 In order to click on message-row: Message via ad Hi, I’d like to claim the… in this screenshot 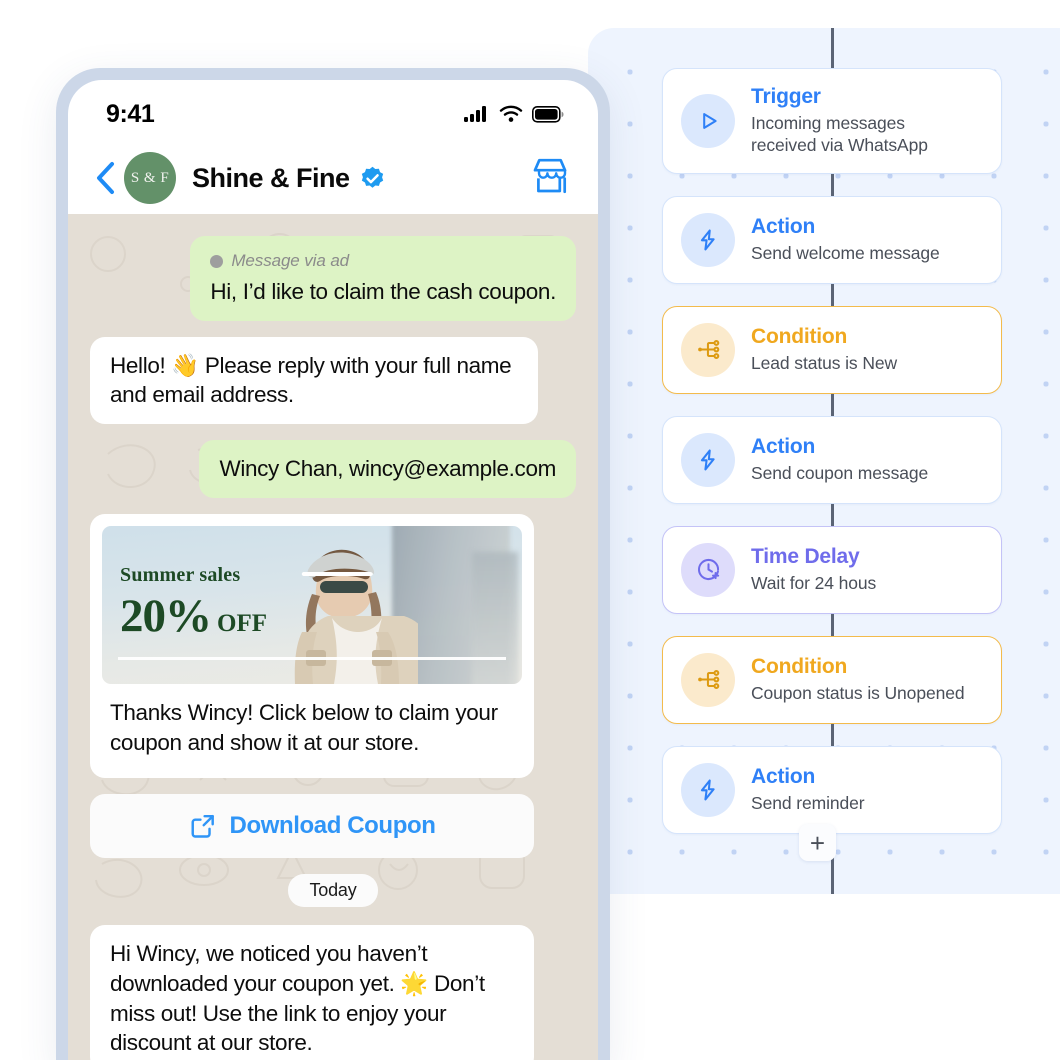, I will do `click(333, 278)`.